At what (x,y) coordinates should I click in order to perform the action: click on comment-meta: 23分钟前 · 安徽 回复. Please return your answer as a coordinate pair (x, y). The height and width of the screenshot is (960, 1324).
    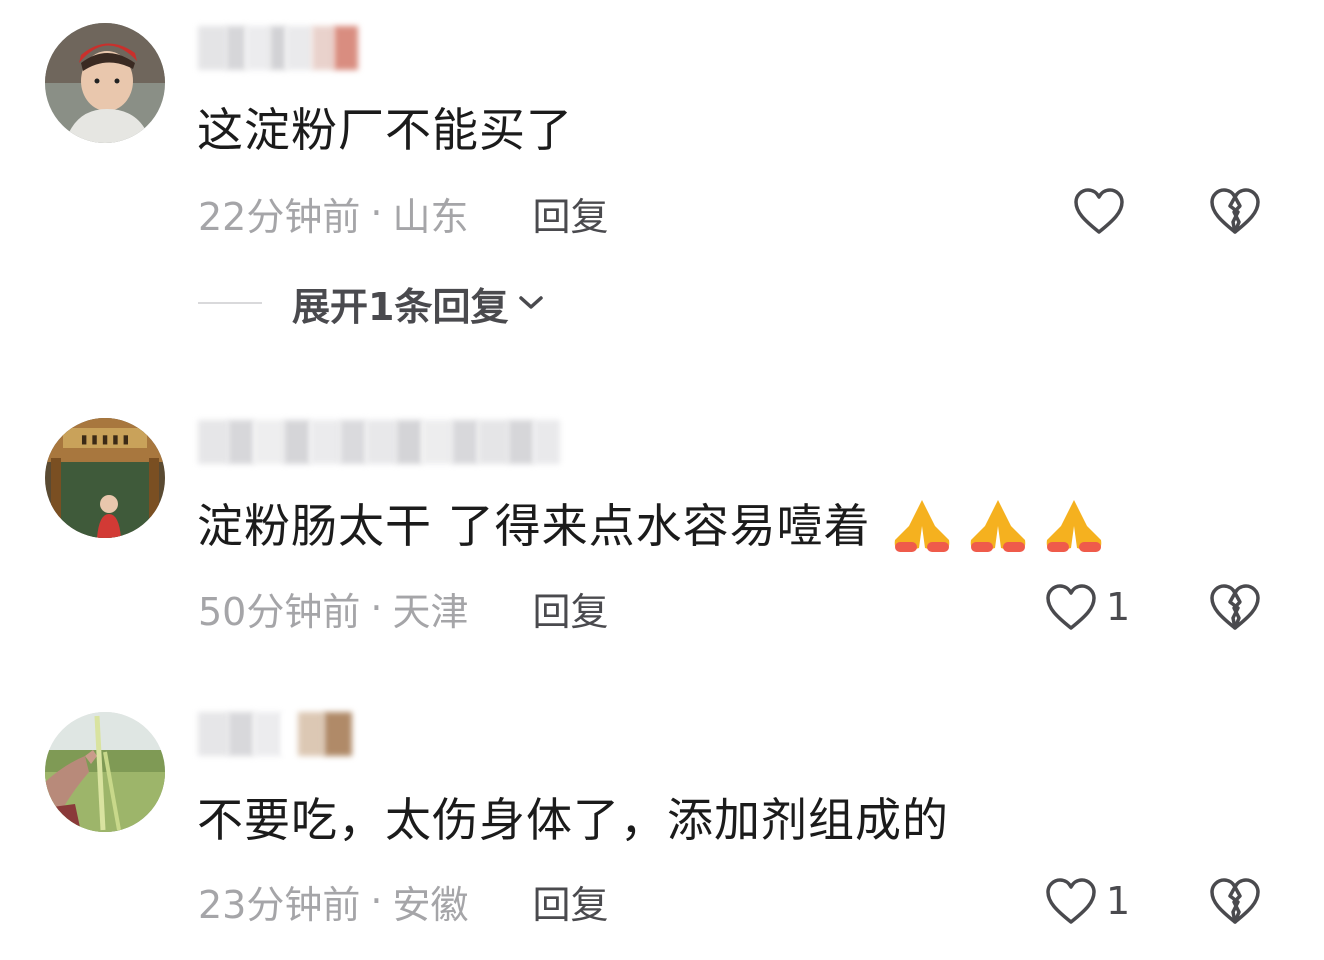
    Looking at the image, I should click on (403, 901).